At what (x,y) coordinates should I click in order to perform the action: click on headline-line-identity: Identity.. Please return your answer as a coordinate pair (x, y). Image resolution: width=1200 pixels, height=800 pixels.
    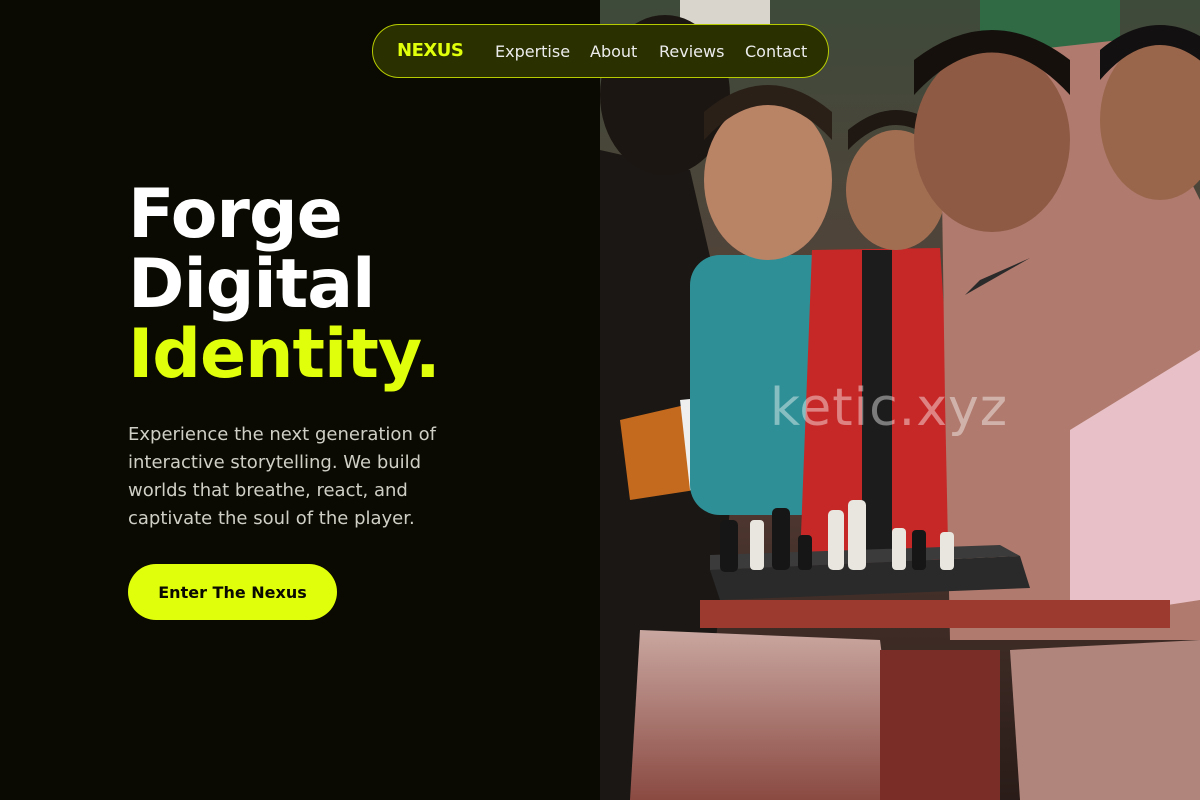
    Looking at the image, I should click on (284, 354).